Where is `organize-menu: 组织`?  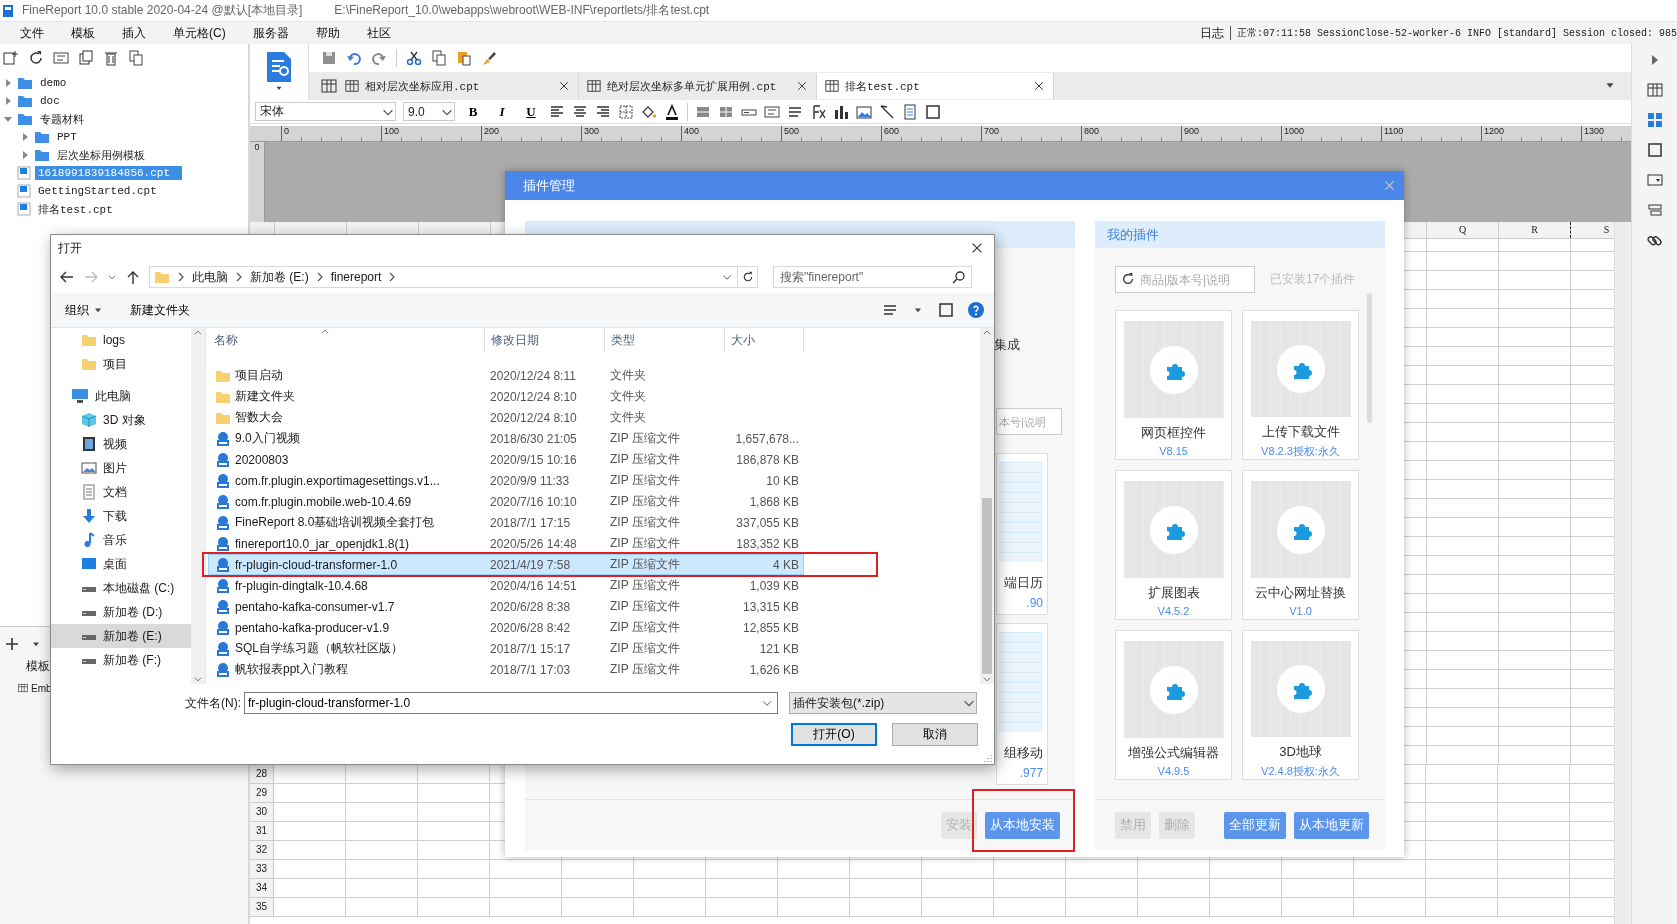
organize-menu: 组织 is located at coordinates (84, 310).